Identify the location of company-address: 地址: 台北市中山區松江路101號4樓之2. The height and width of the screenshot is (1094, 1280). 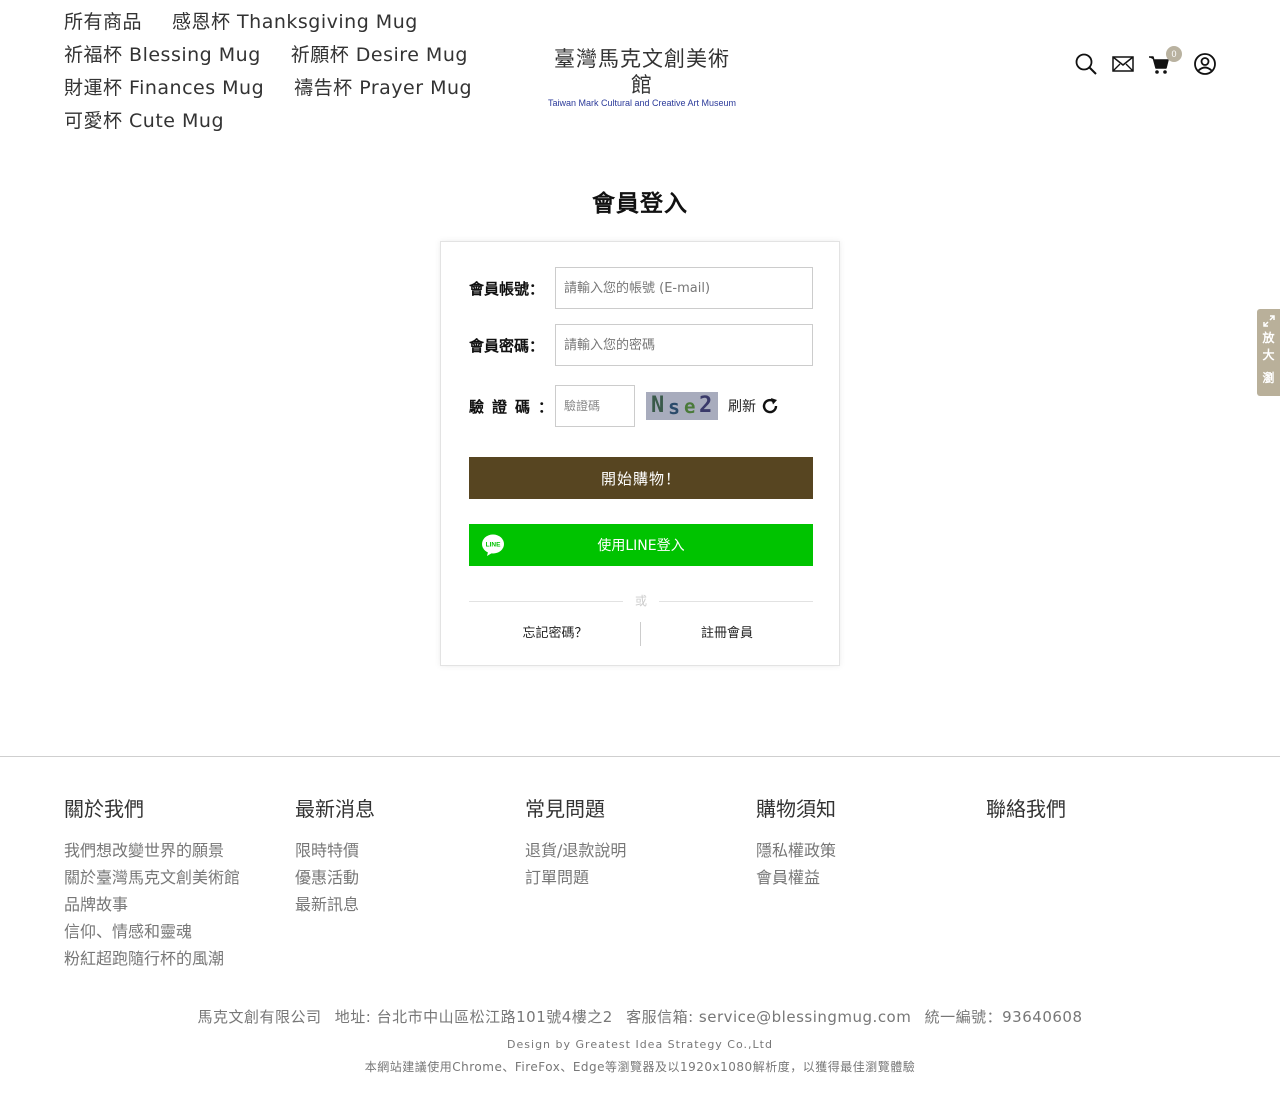
(473, 1017).